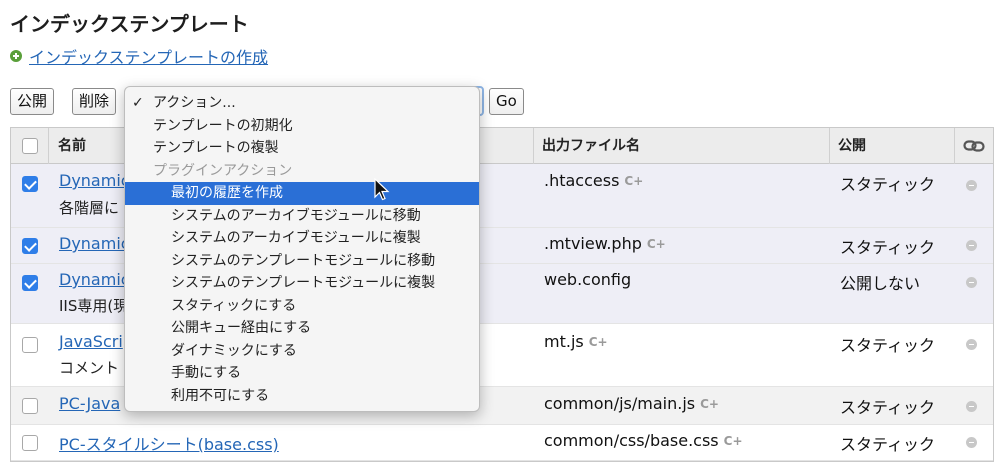 This screenshot has height=473, width=1000. Describe the element at coordinates (89, 368) in the screenshot. I see `template-description: コメント` at that location.